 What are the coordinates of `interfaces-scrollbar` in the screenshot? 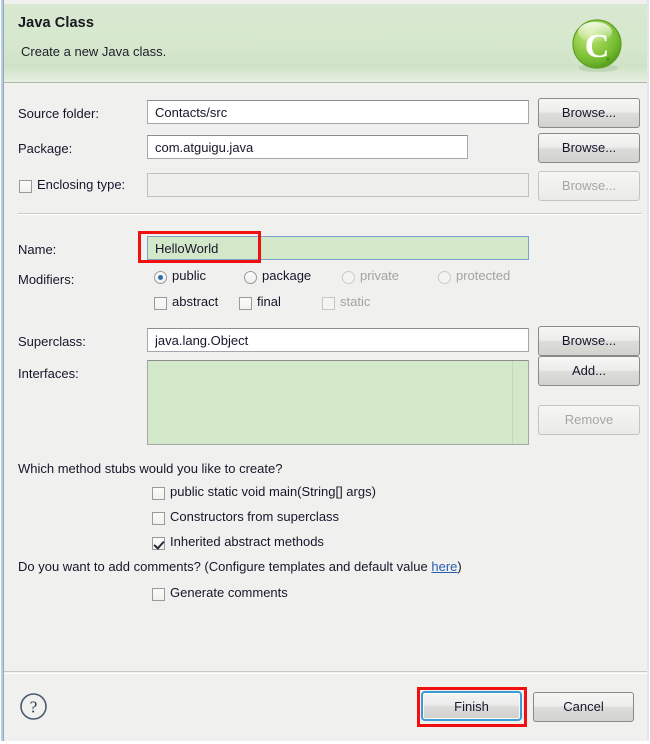 It's located at (520, 402).